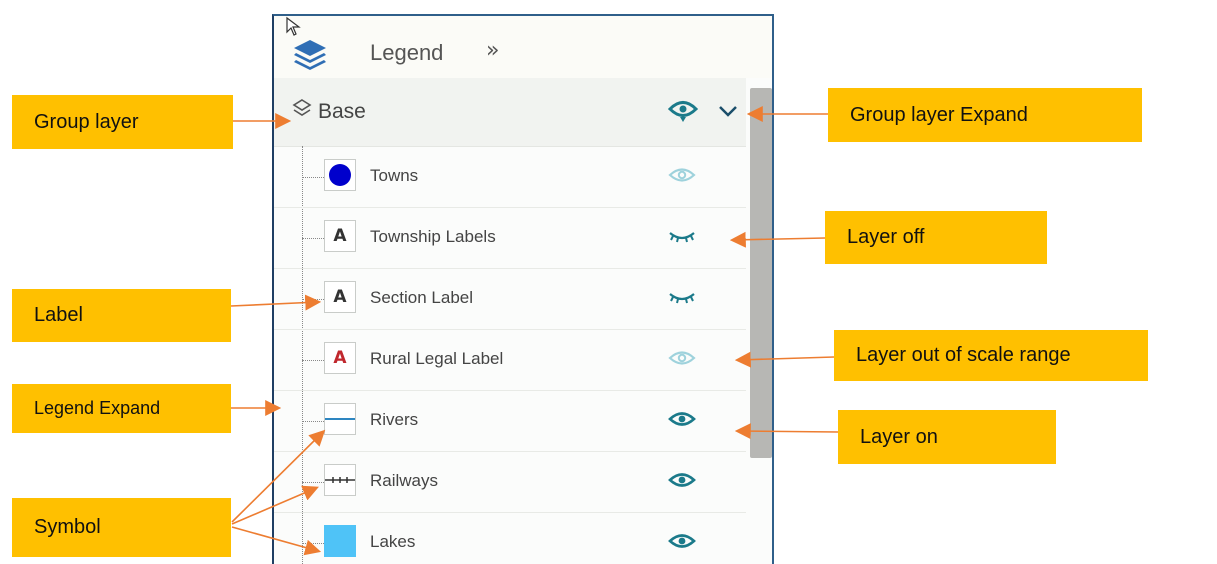  I want to click on layer-row-lakes: Lakes, so click(510, 538).